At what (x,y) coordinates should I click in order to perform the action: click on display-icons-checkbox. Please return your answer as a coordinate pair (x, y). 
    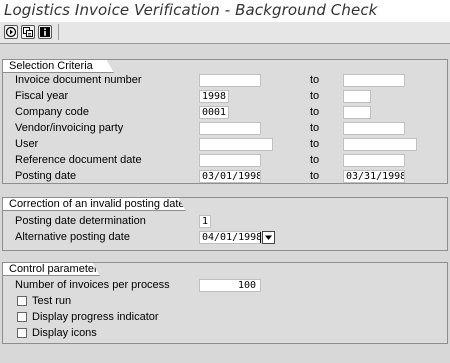
    Looking at the image, I should click on (22, 333).